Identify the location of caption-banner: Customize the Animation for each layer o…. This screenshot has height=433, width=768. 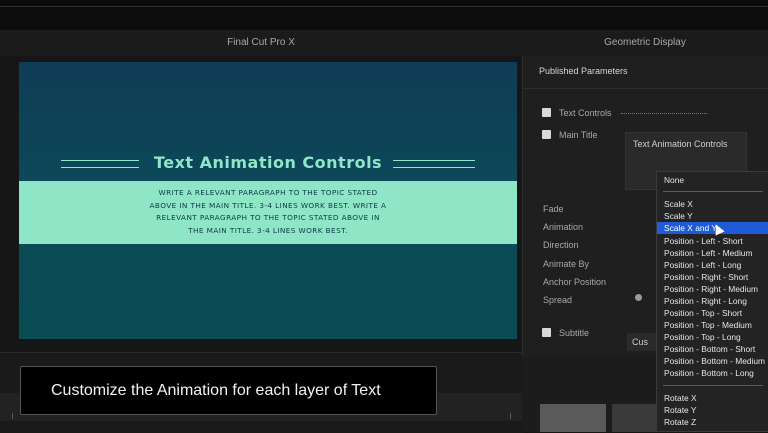
(228, 390).